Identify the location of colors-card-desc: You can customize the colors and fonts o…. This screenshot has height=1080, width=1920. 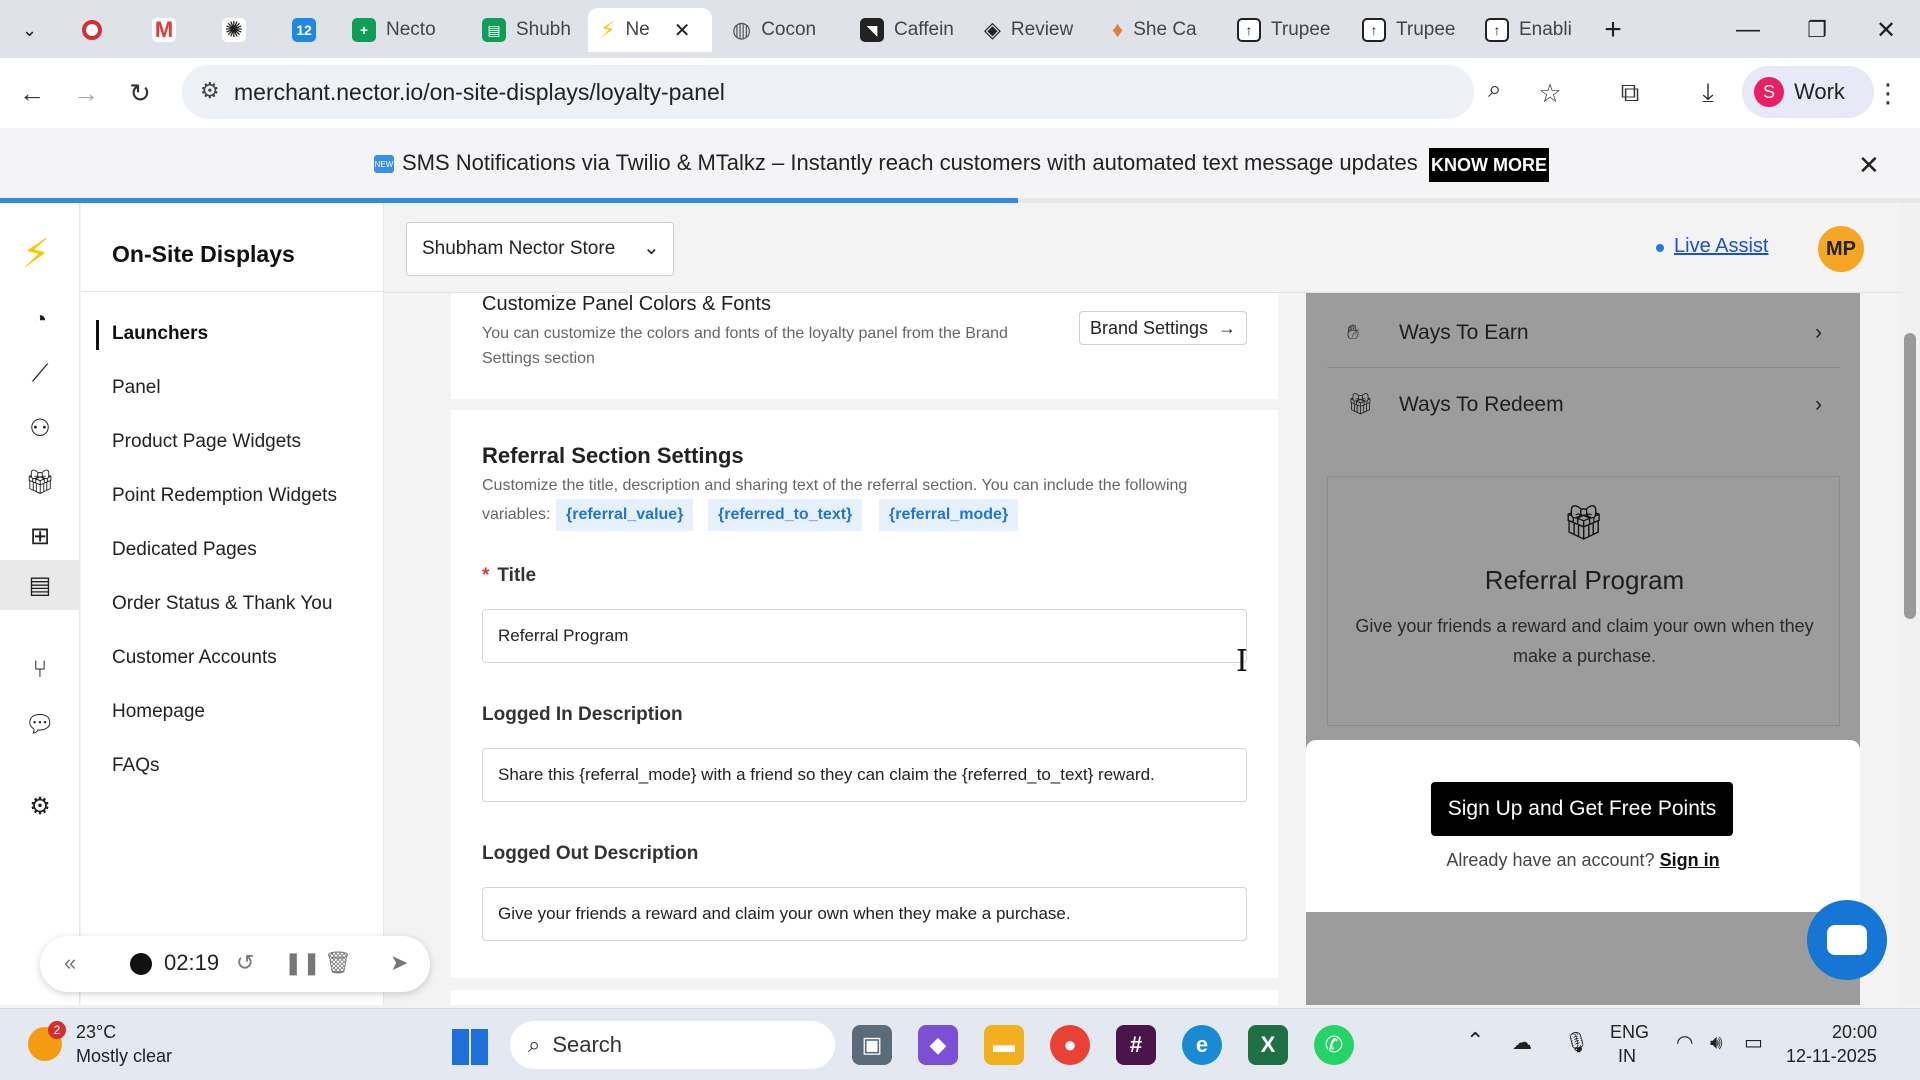
(745, 346).